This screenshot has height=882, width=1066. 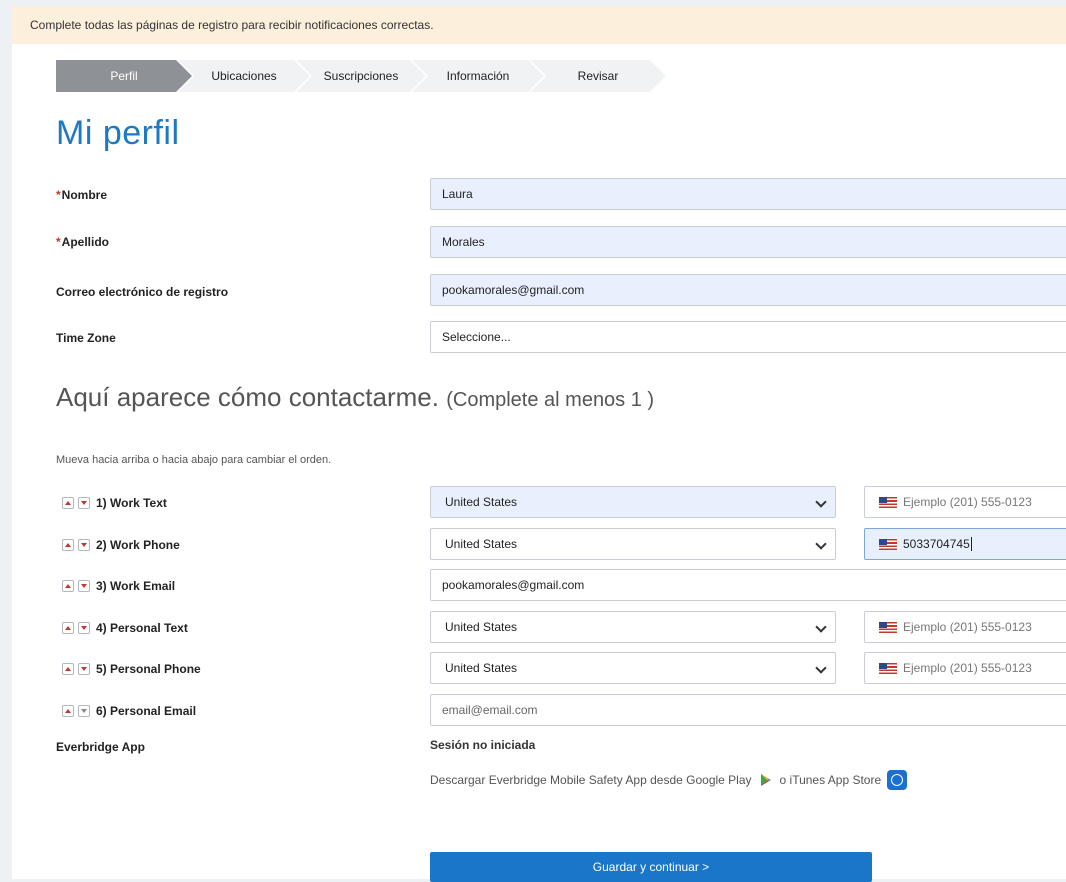 What do you see at coordinates (129, 711) in the screenshot?
I see `contact-row-label: 6) Personal Email` at bounding box center [129, 711].